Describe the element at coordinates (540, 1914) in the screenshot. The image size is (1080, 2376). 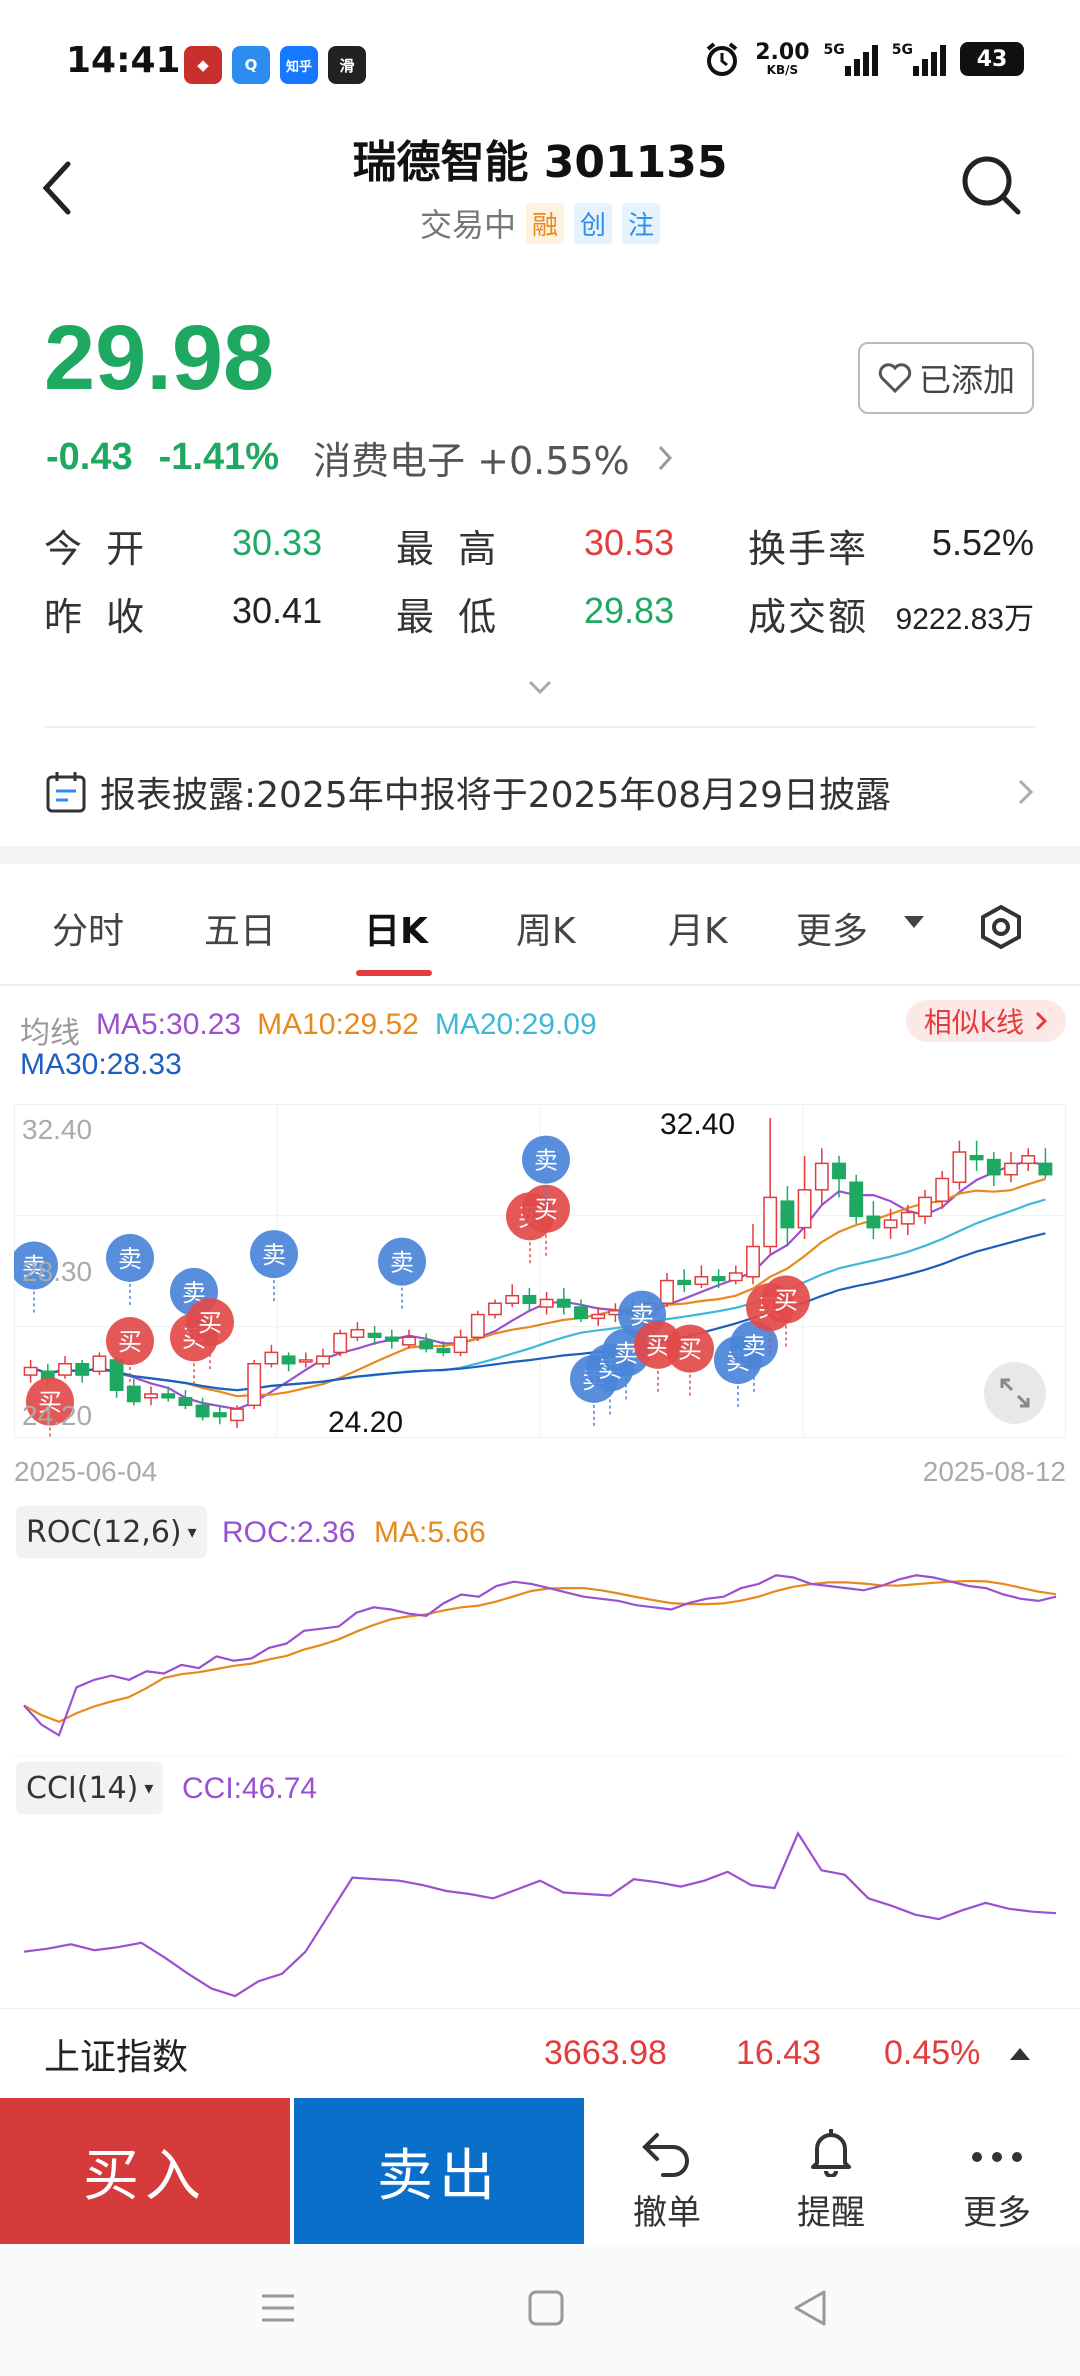
I see `cci-line` at that location.